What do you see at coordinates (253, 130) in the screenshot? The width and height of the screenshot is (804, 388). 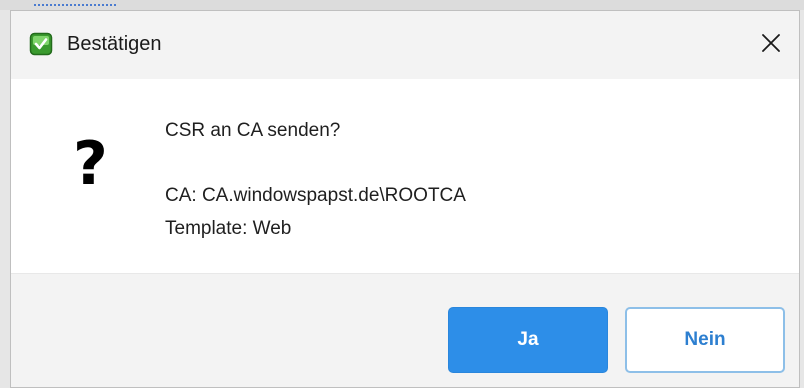 I see `message-question: CSR an CA senden?` at bounding box center [253, 130].